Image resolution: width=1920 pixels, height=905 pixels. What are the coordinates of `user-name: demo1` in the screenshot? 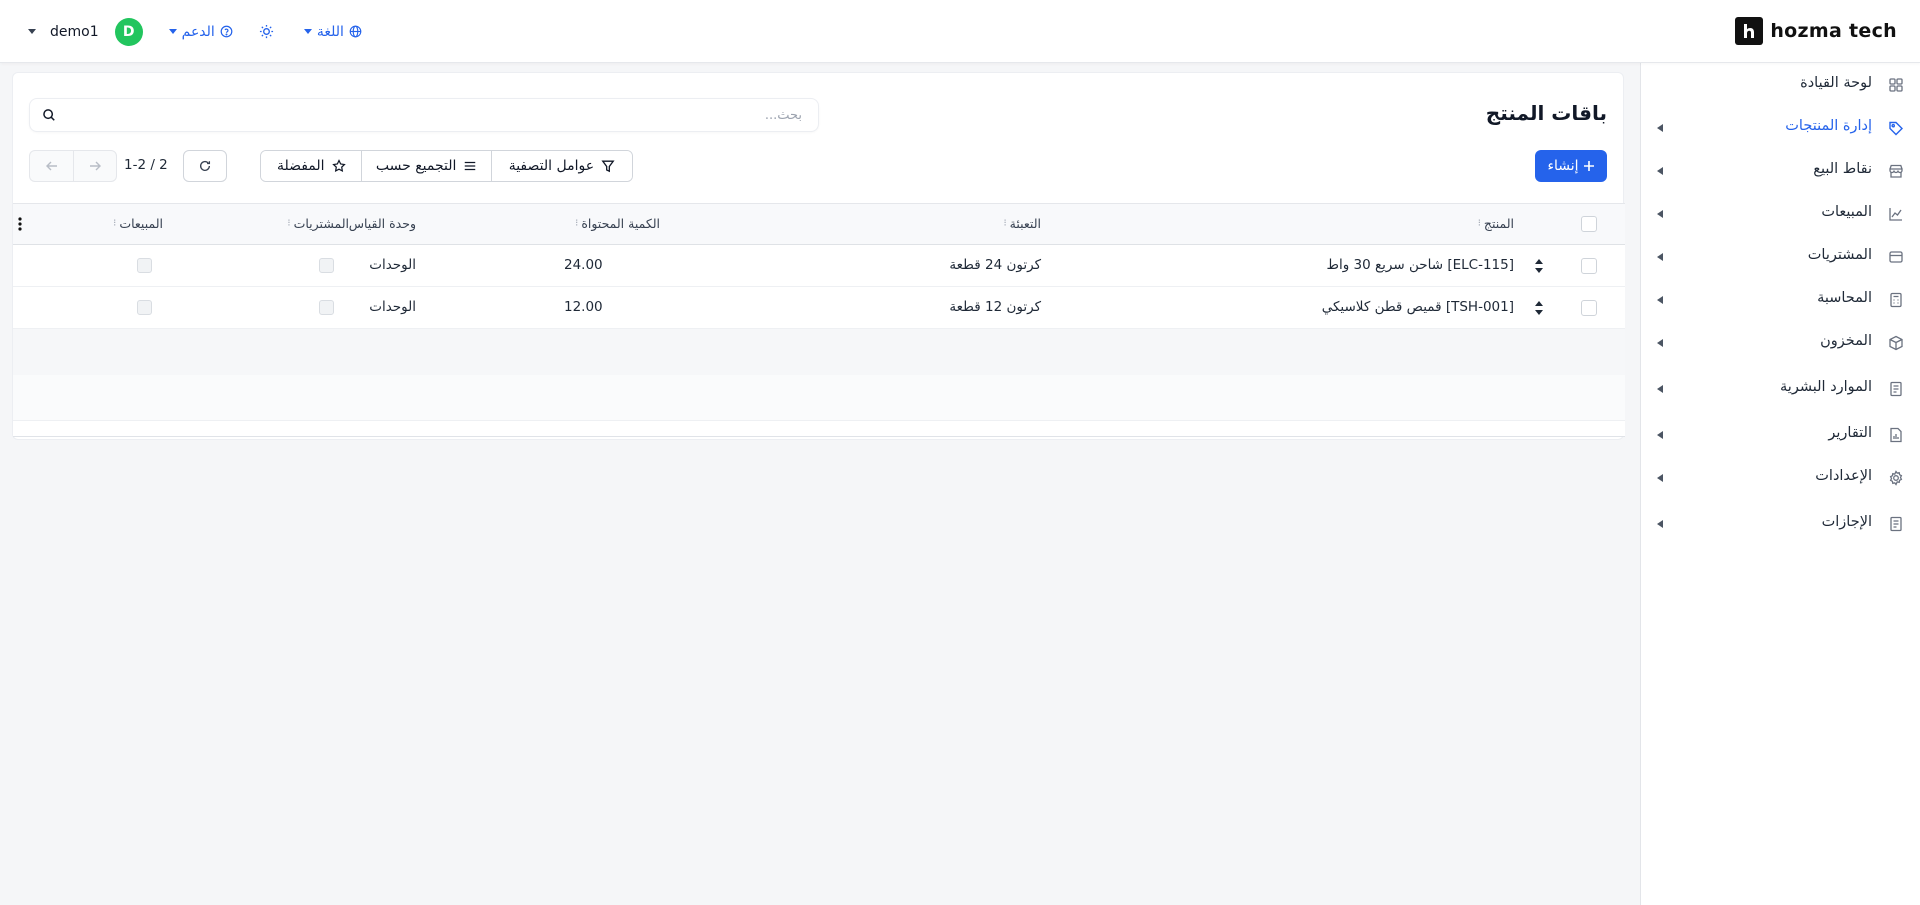 It's located at (74, 31).